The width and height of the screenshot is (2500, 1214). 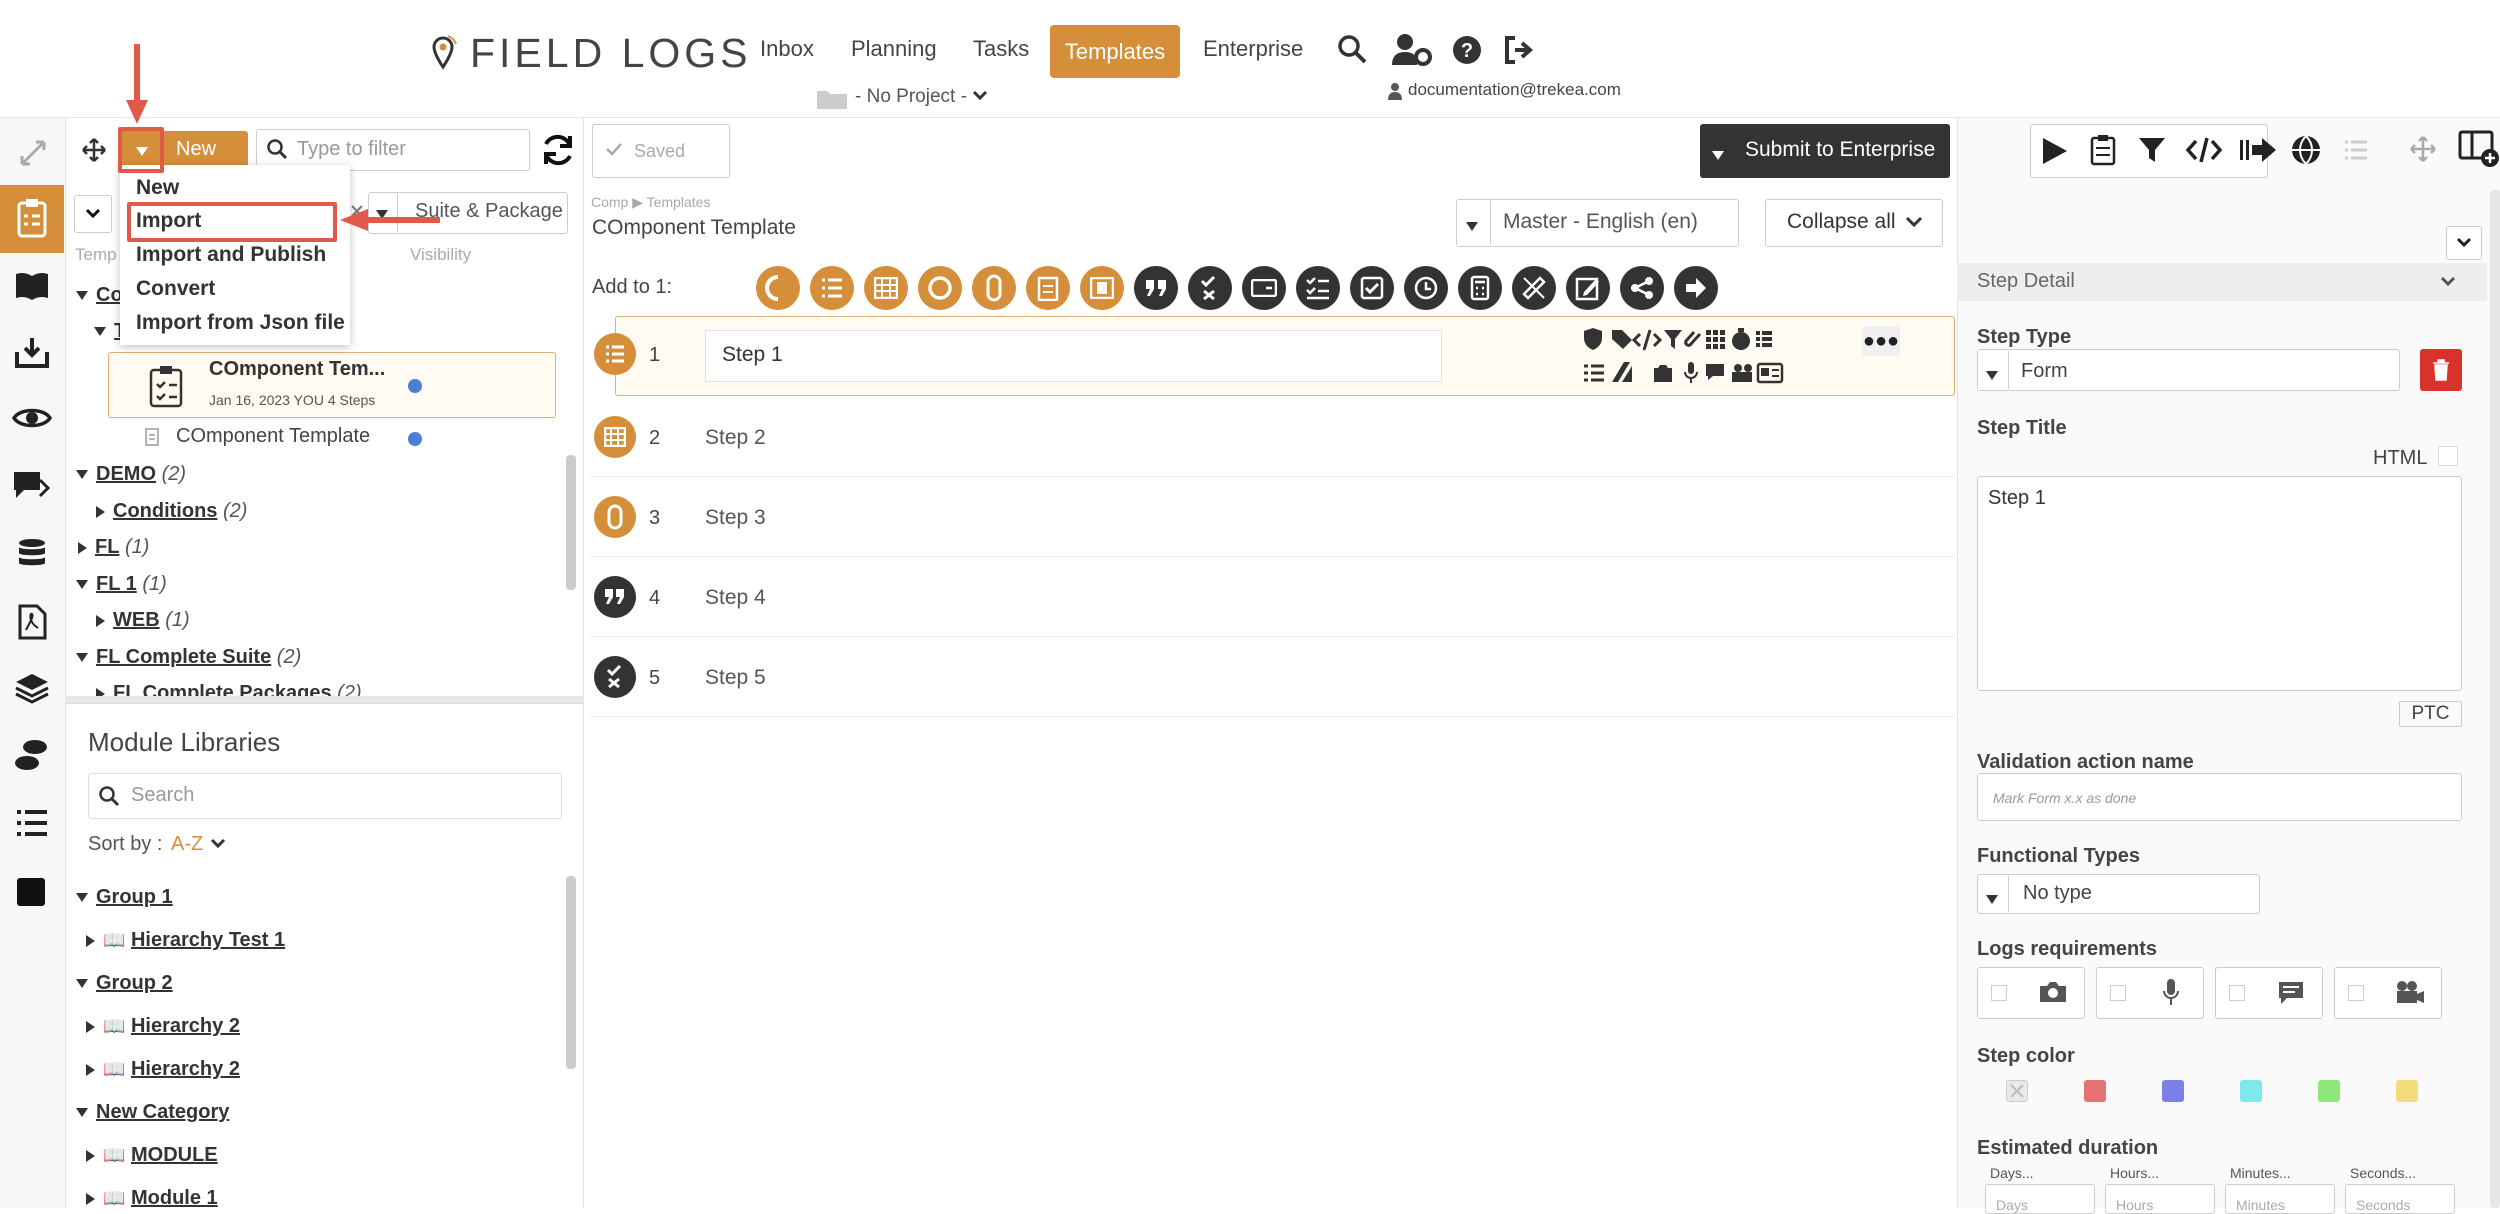 What do you see at coordinates (171, 511) in the screenshot?
I see `tree-row-conditions: Conditions (2)` at bounding box center [171, 511].